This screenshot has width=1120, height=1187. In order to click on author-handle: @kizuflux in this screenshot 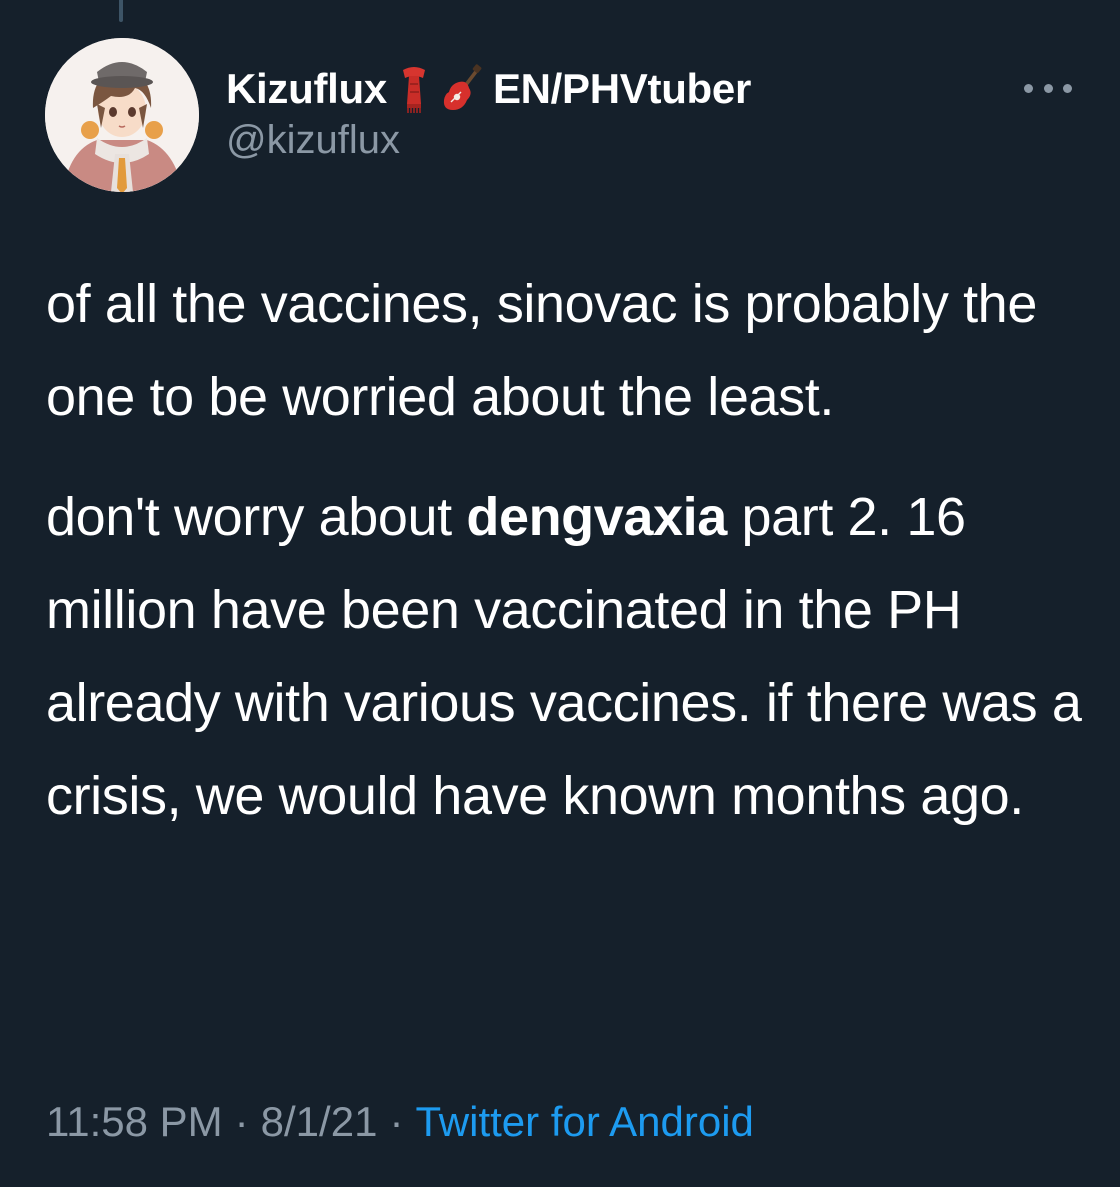, I will do `click(313, 140)`.